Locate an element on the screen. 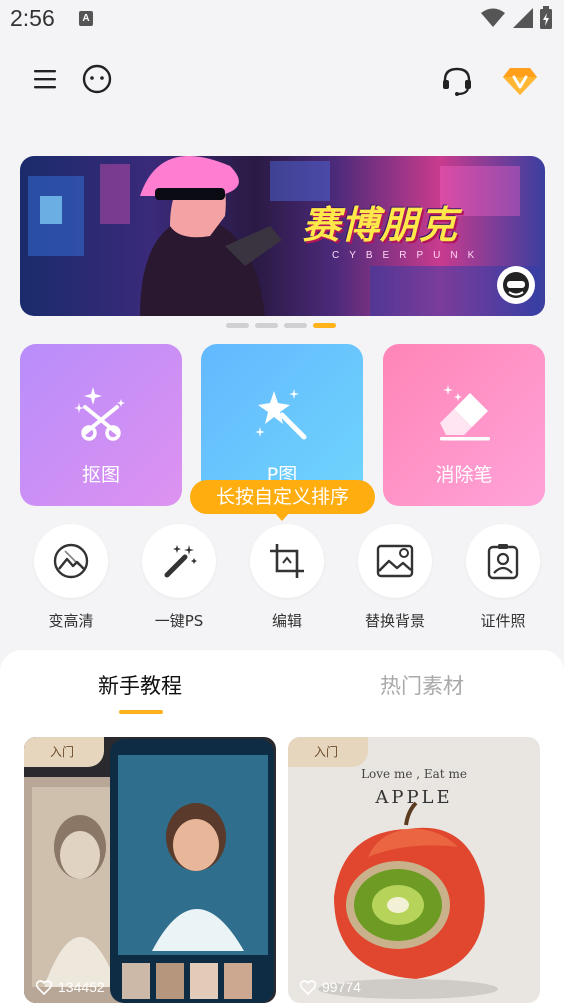 The height and width of the screenshot is (1004, 564). headset-icon is located at coordinates (457, 81).